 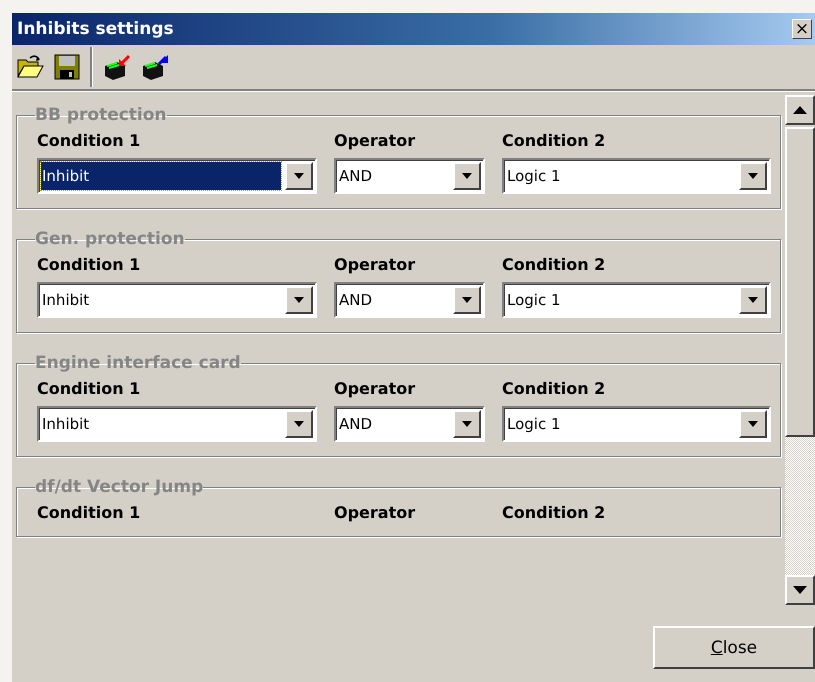 I want to click on group-title: Gen. protection, so click(x=110, y=239).